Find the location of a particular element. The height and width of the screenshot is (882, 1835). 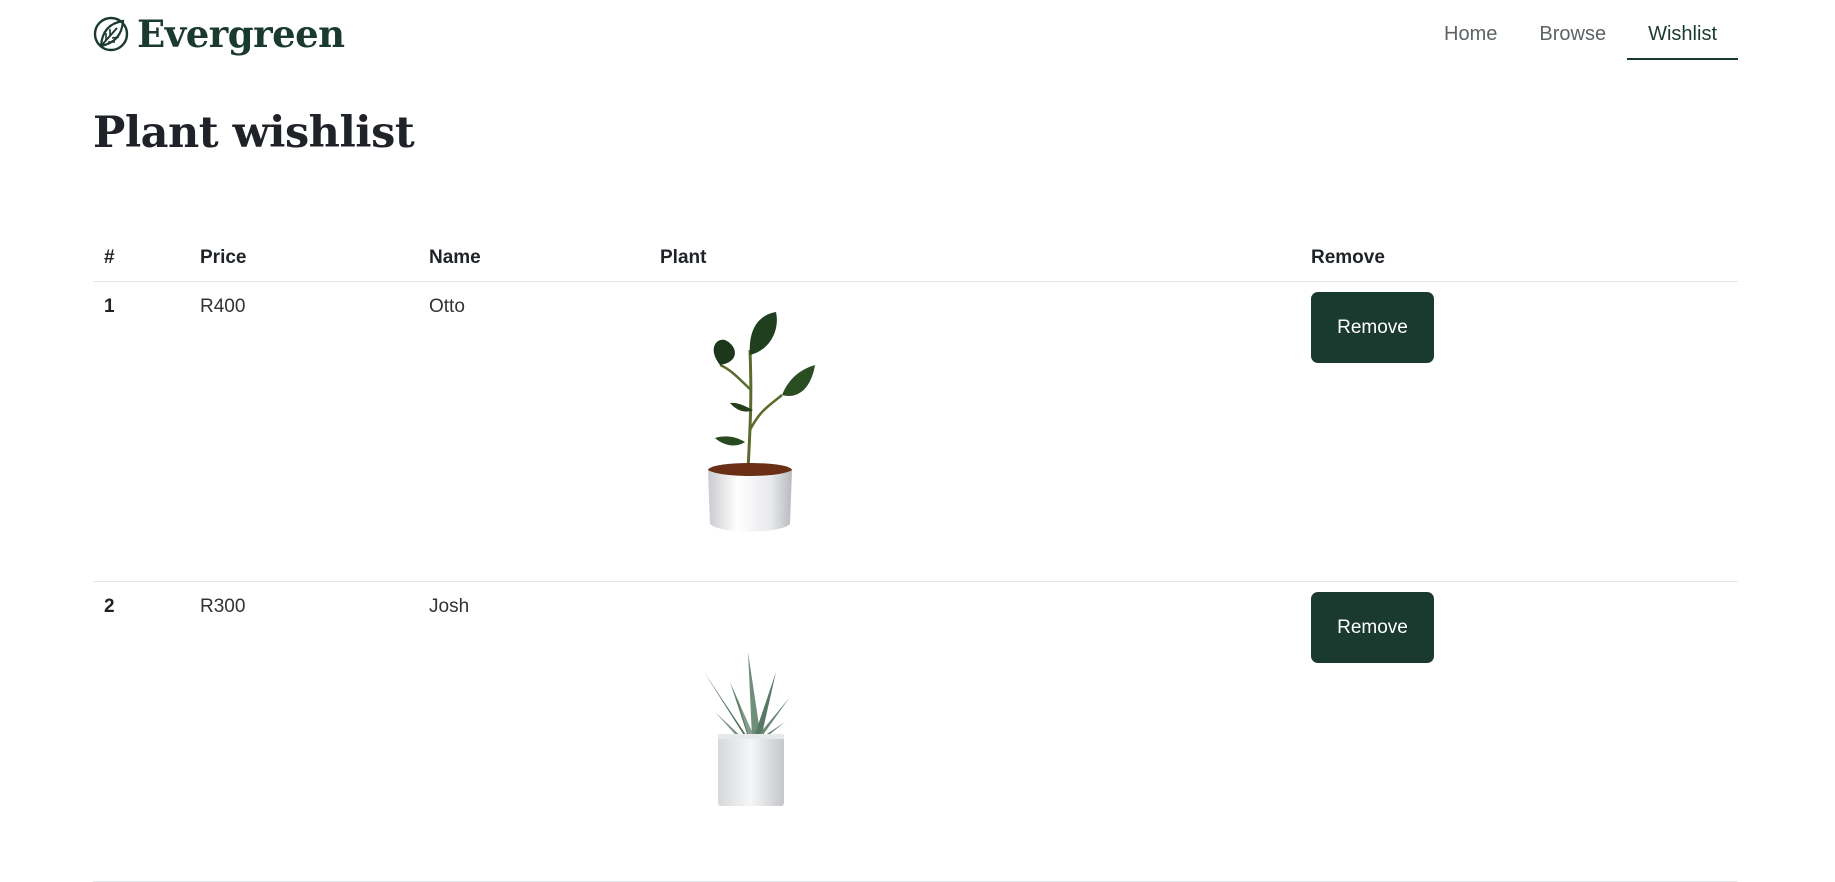

row-index: 2 is located at coordinates (109, 606).